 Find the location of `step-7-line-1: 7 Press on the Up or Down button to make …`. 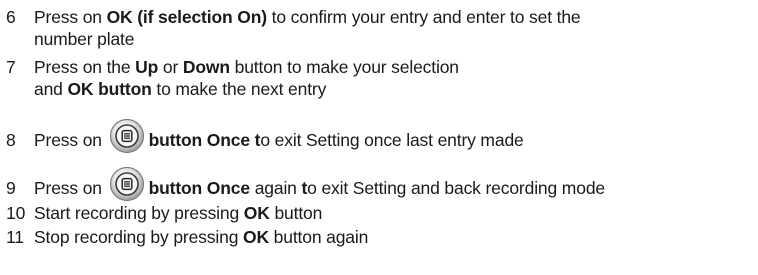

step-7-line-1: 7 Press on the Up or Down button to make … is located at coordinates (232, 67).